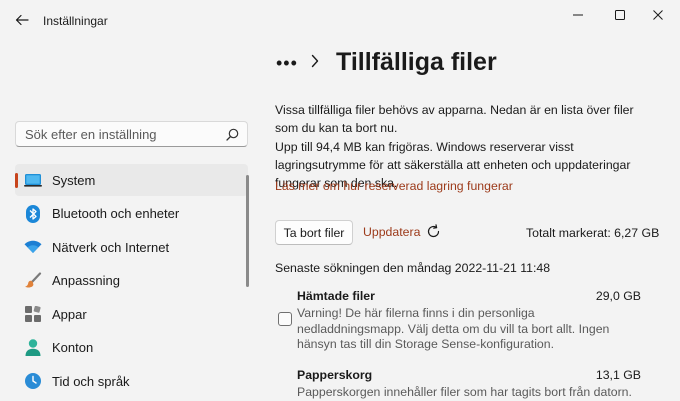 The width and height of the screenshot is (680, 401). What do you see at coordinates (33, 314) in the screenshot?
I see `apps-icon` at bounding box center [33, 314].